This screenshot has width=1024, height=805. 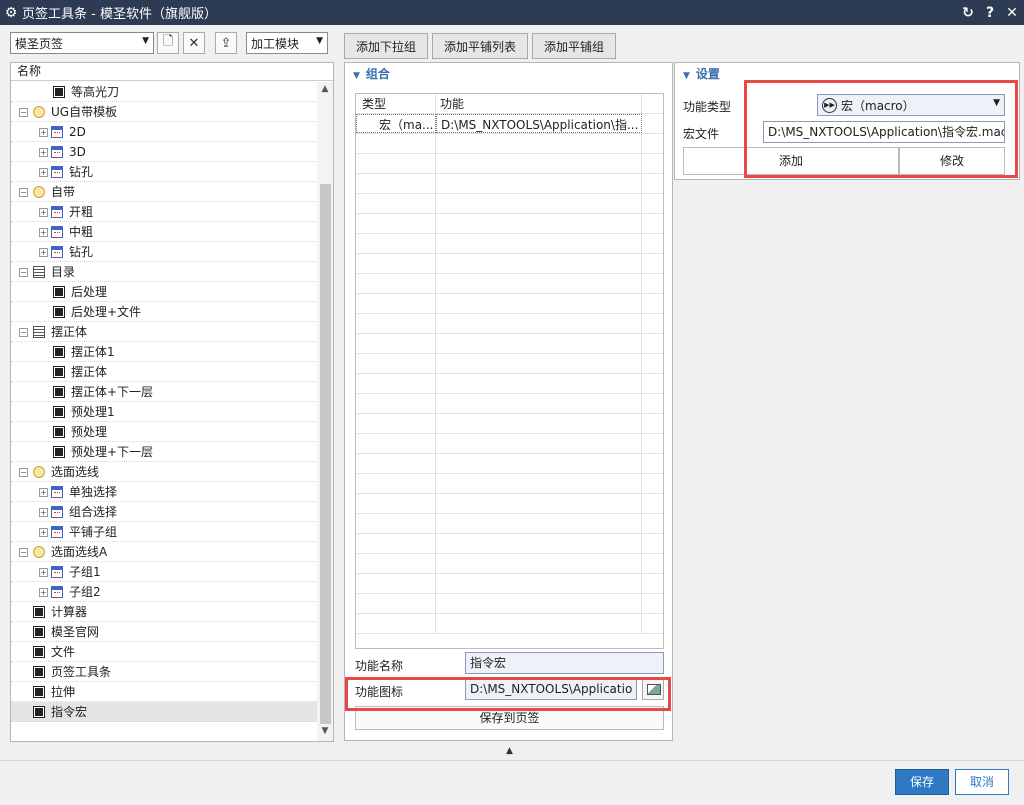 What do you see at coordinates (164, 152) in the screenshot?
I see `tree-item: +3D` at bounding box center [164, 152].